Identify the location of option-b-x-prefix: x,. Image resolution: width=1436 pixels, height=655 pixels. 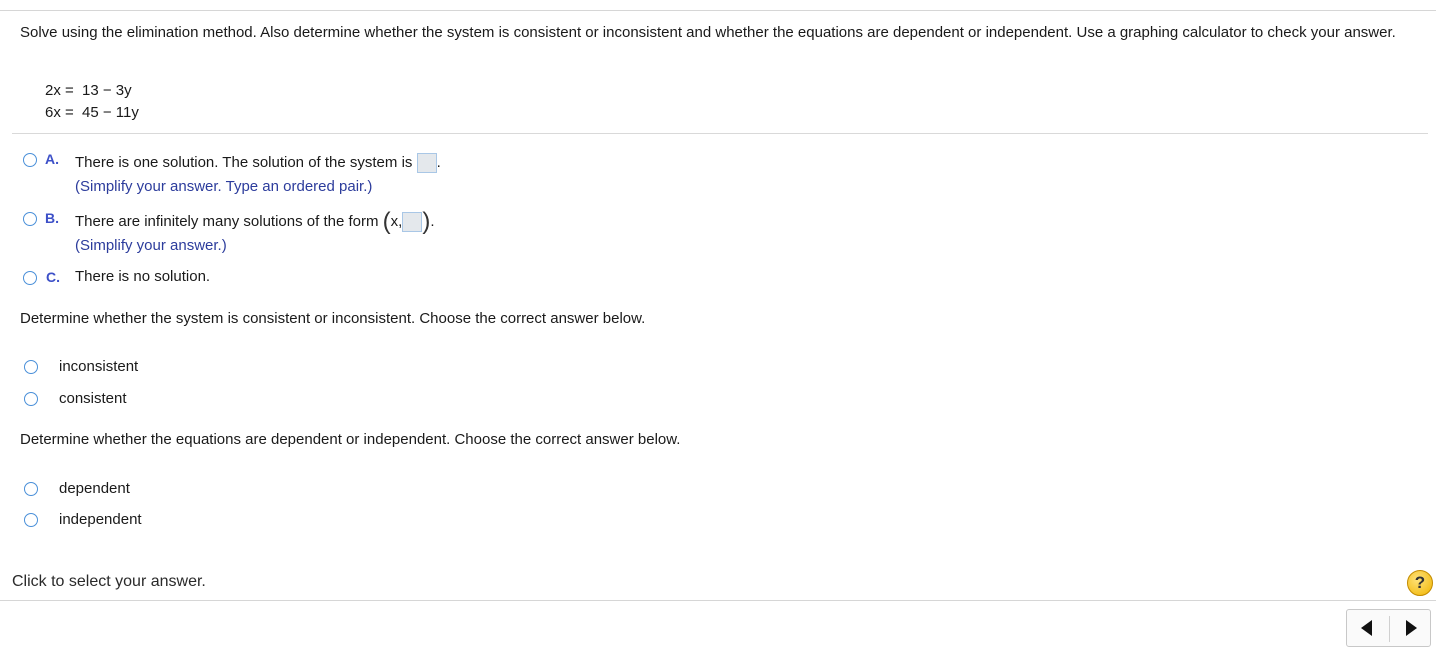
(396, 221).